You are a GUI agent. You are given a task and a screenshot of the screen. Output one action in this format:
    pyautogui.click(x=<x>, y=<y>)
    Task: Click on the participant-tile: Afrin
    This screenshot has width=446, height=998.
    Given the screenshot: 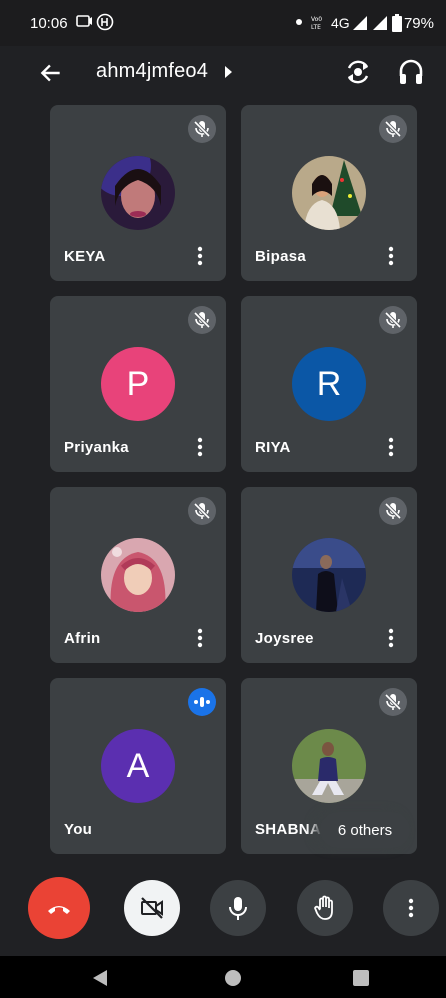 What is the action you would take?
    pyautogui.click(x=138, y=575)
    